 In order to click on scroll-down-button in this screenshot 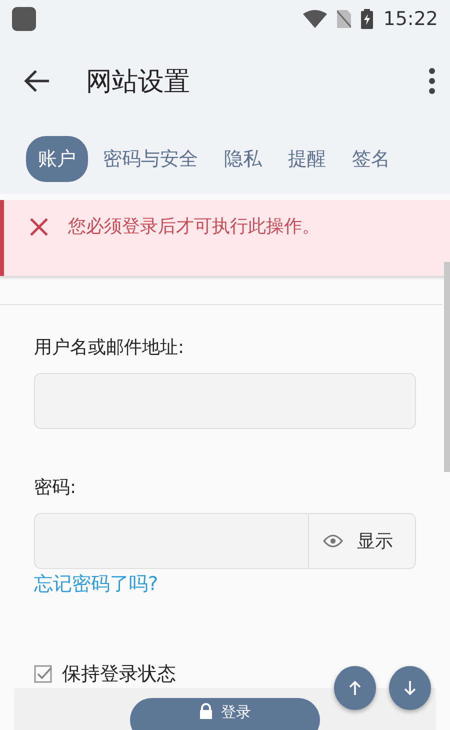, I will do `click(410, 688)`.